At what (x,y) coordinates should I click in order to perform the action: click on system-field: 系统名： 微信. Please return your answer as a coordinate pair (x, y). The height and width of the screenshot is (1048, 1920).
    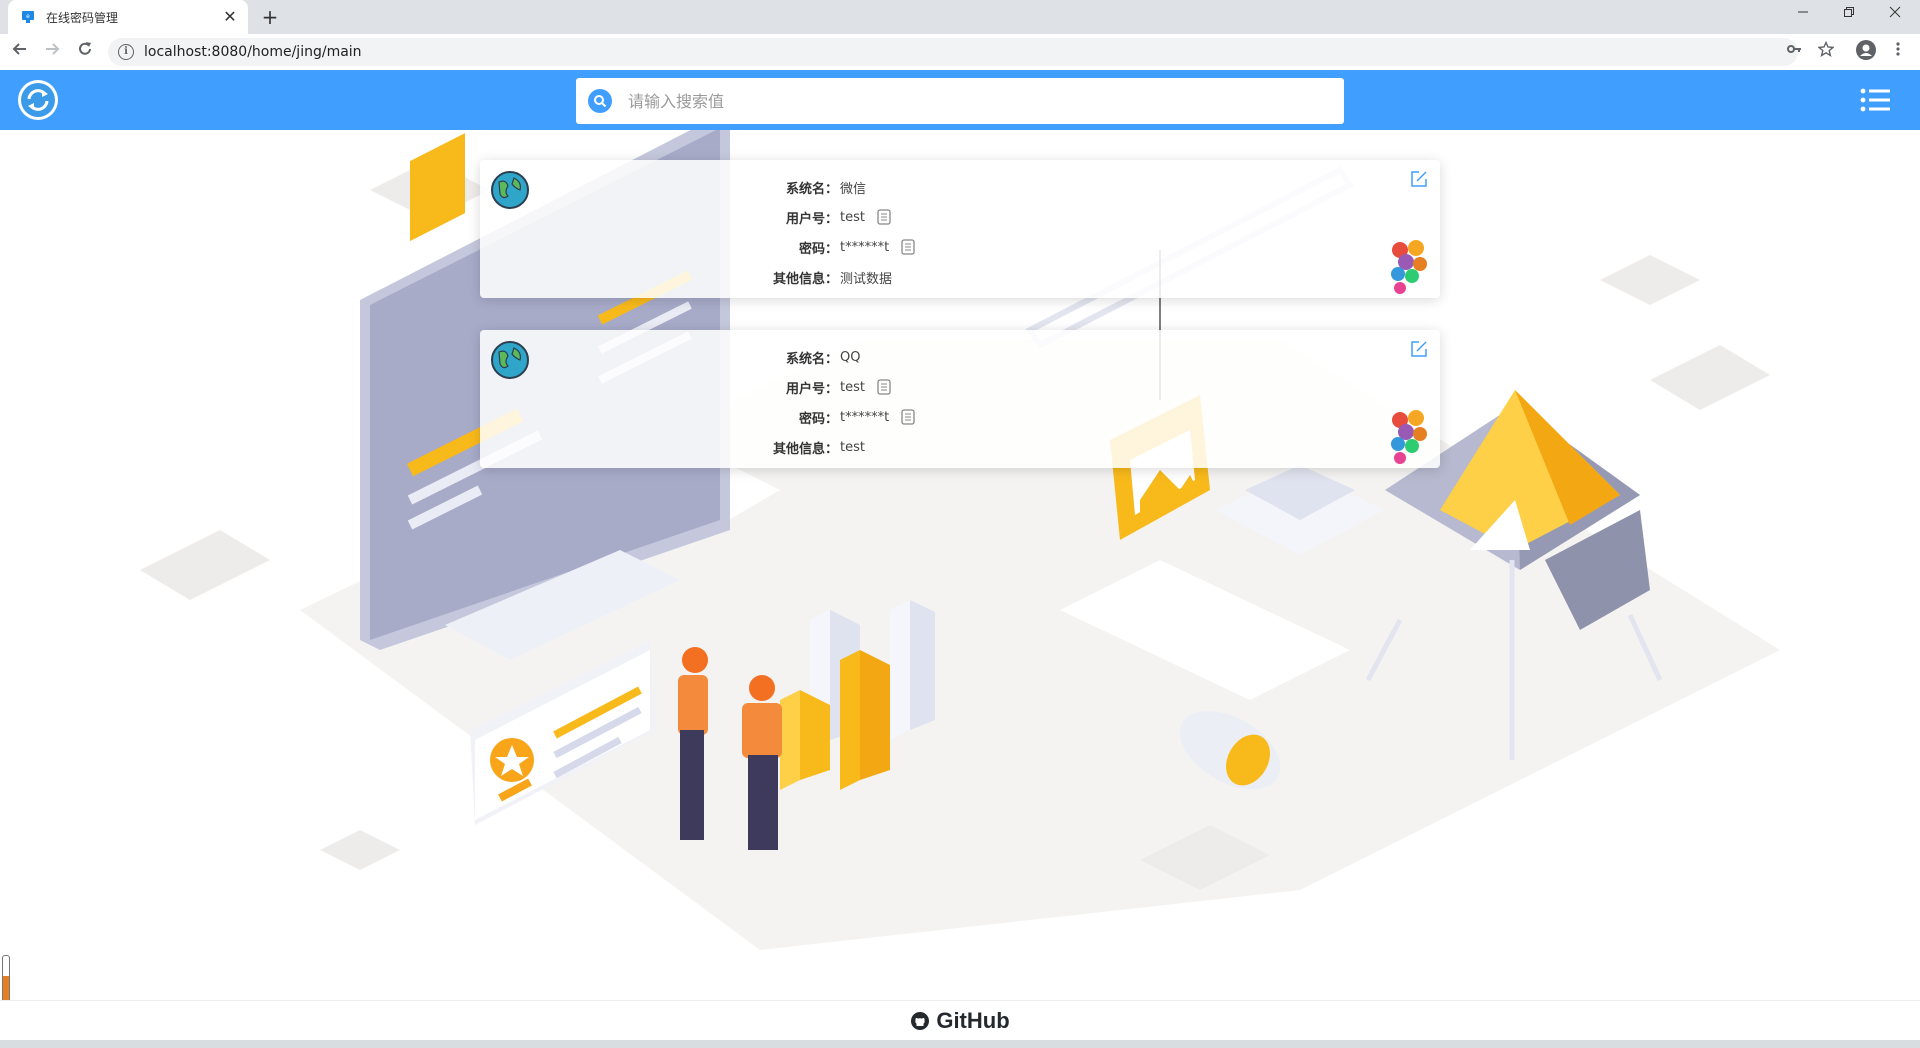
    Looking at the image, I should click on (960, 187).